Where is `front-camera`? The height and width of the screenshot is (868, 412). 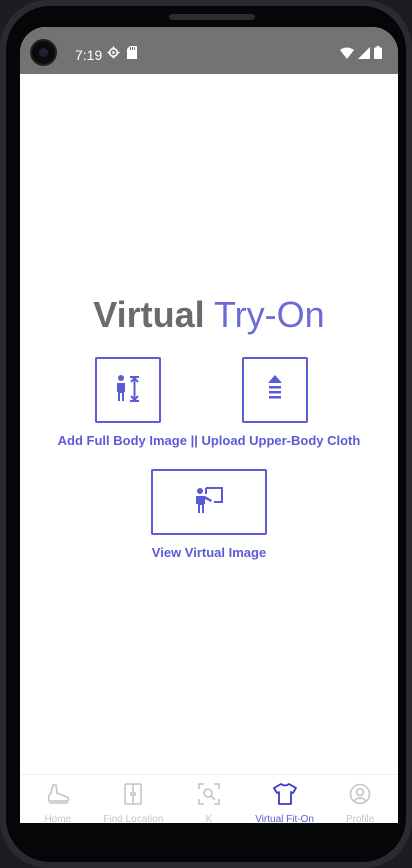
front-camera is located at coordinates (43, 52).